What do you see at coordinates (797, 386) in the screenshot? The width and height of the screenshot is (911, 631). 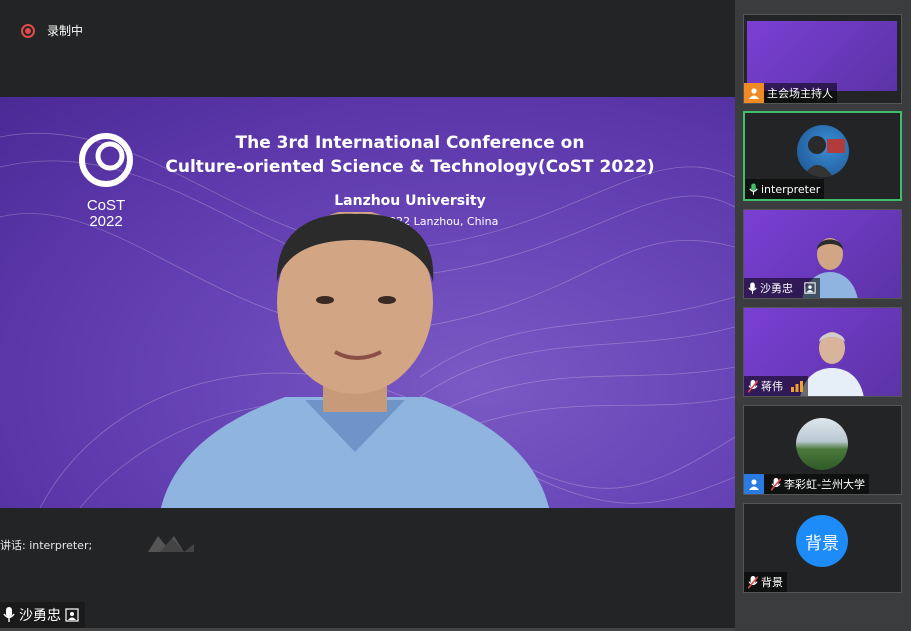 I see `signal-strength-icon` at bounding box center [797, 386].